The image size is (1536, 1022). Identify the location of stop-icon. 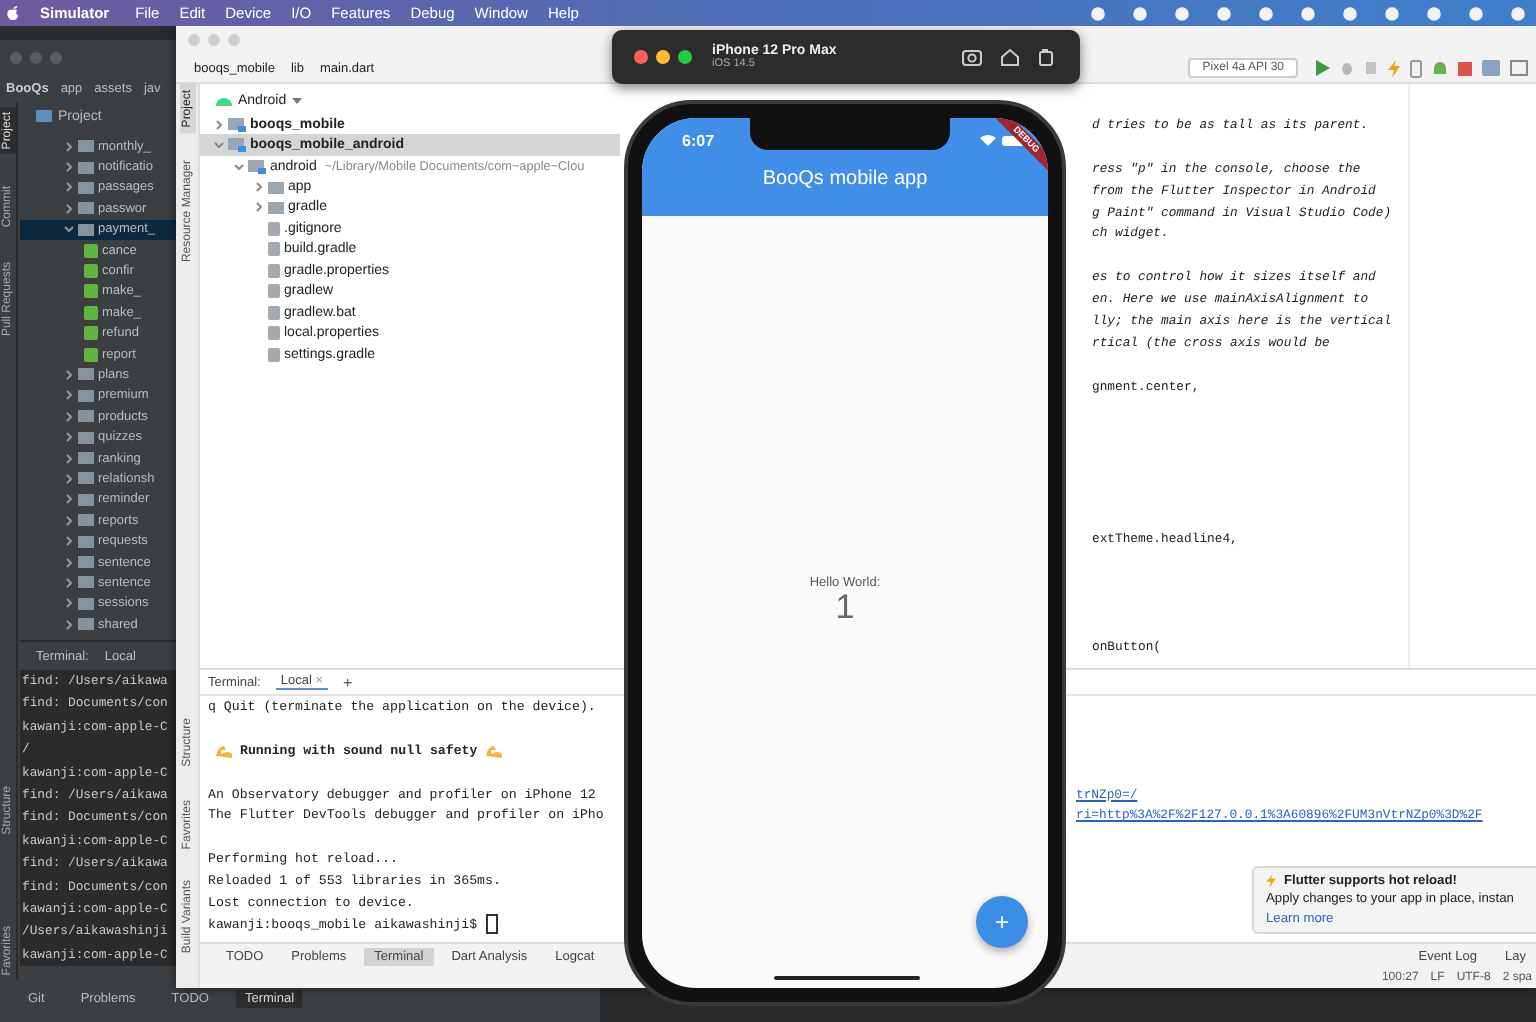
(1465, 68).